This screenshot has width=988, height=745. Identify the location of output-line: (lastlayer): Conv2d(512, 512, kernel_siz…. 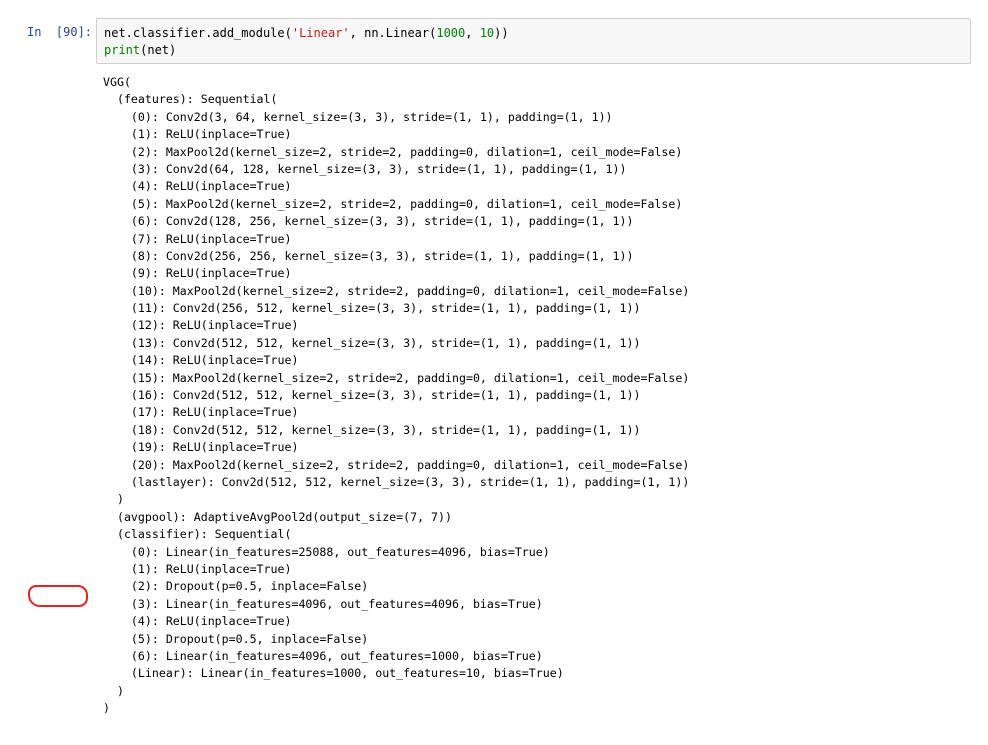
(396, 481).